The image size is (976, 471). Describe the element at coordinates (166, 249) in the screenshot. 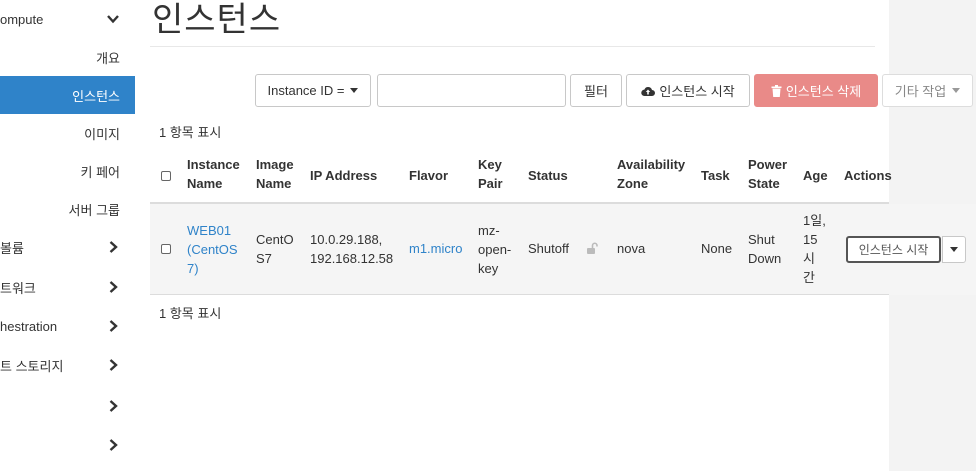

I see `row-select-checkbox` at that location.